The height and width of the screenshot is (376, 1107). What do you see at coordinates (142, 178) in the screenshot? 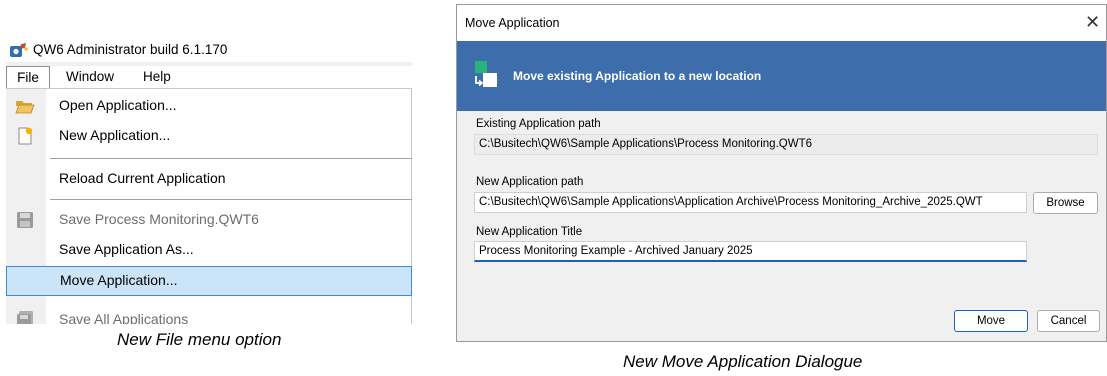
I see `menu-item-label: Reload Current Application` at bounding box center [142, 178].